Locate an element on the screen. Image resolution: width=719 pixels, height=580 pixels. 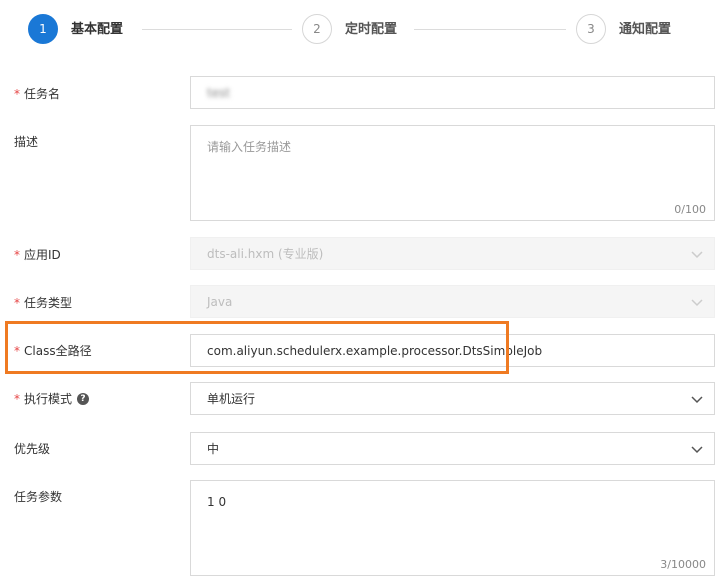
task-name-input: test is located at coordinates (452, 92).